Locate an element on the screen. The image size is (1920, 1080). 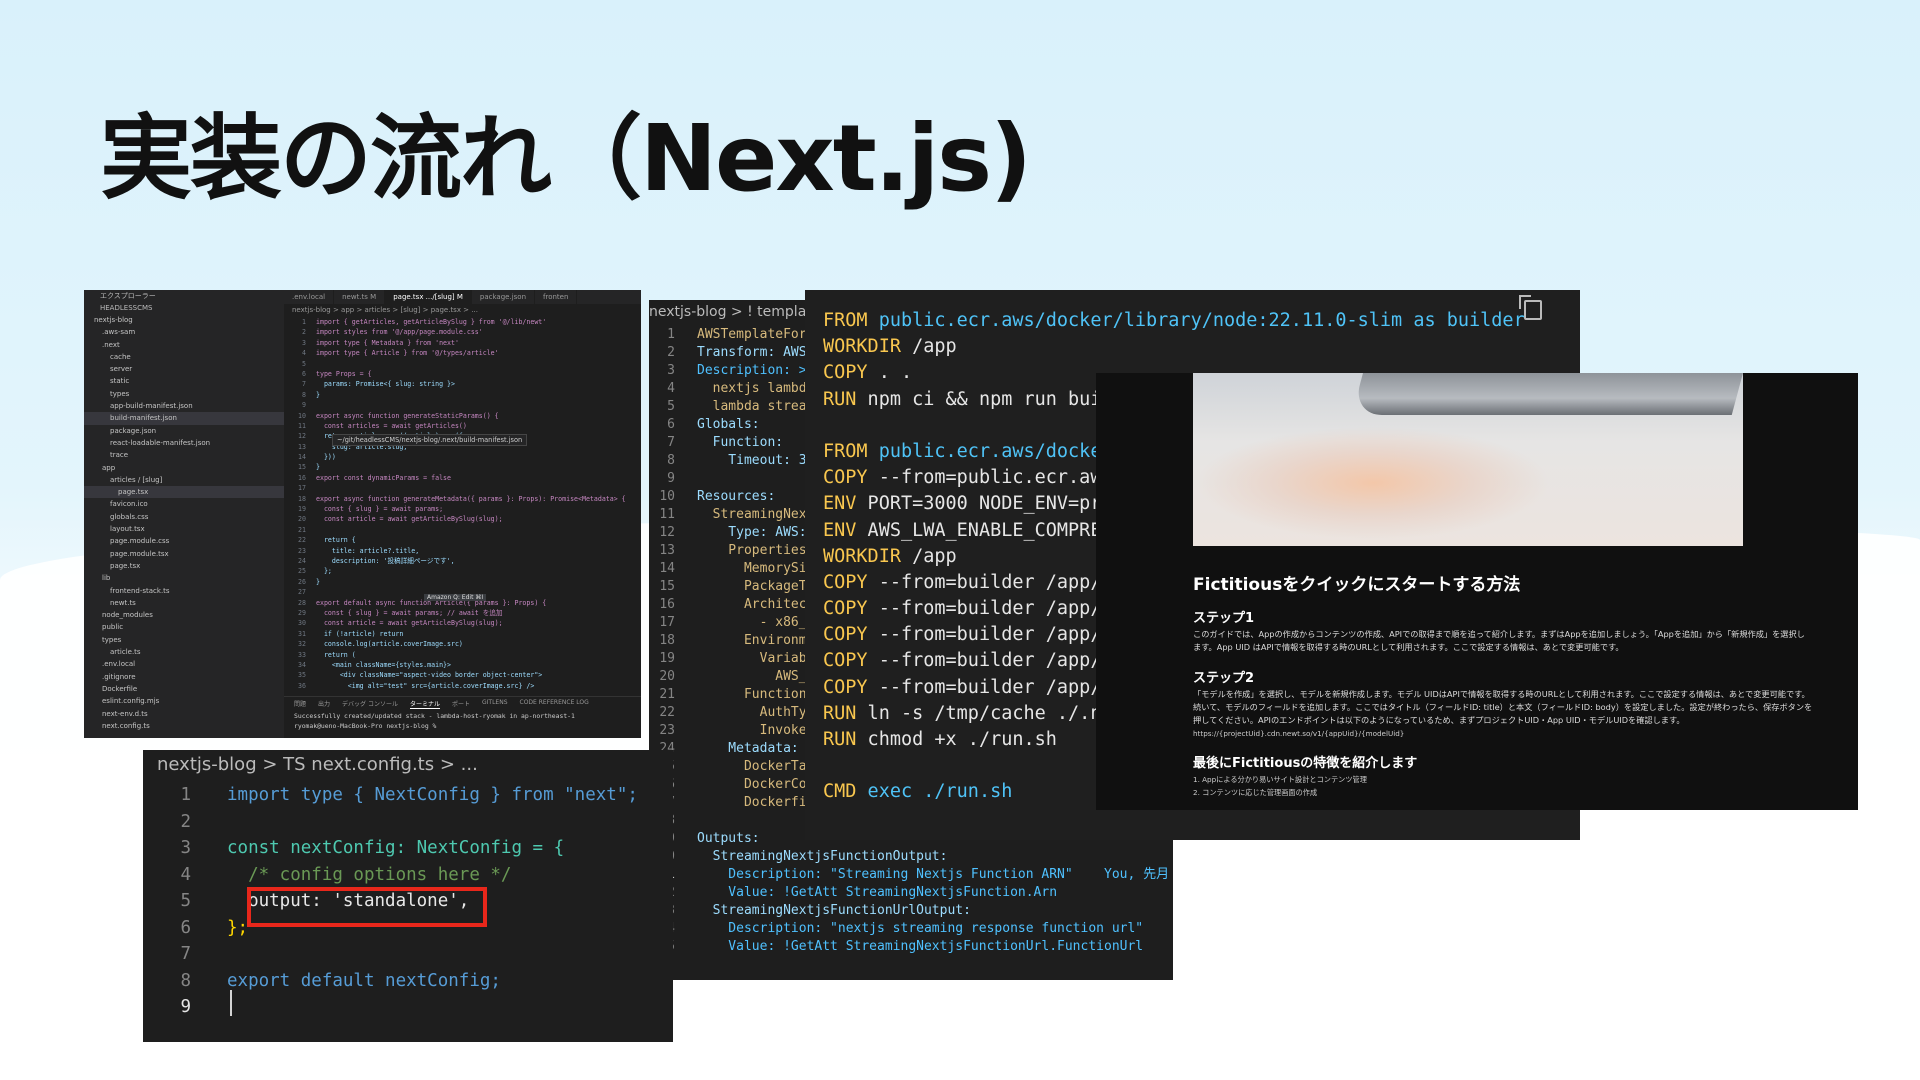
code-text: import type { Metadata } from 'next' is located at coordinates (387, 342).